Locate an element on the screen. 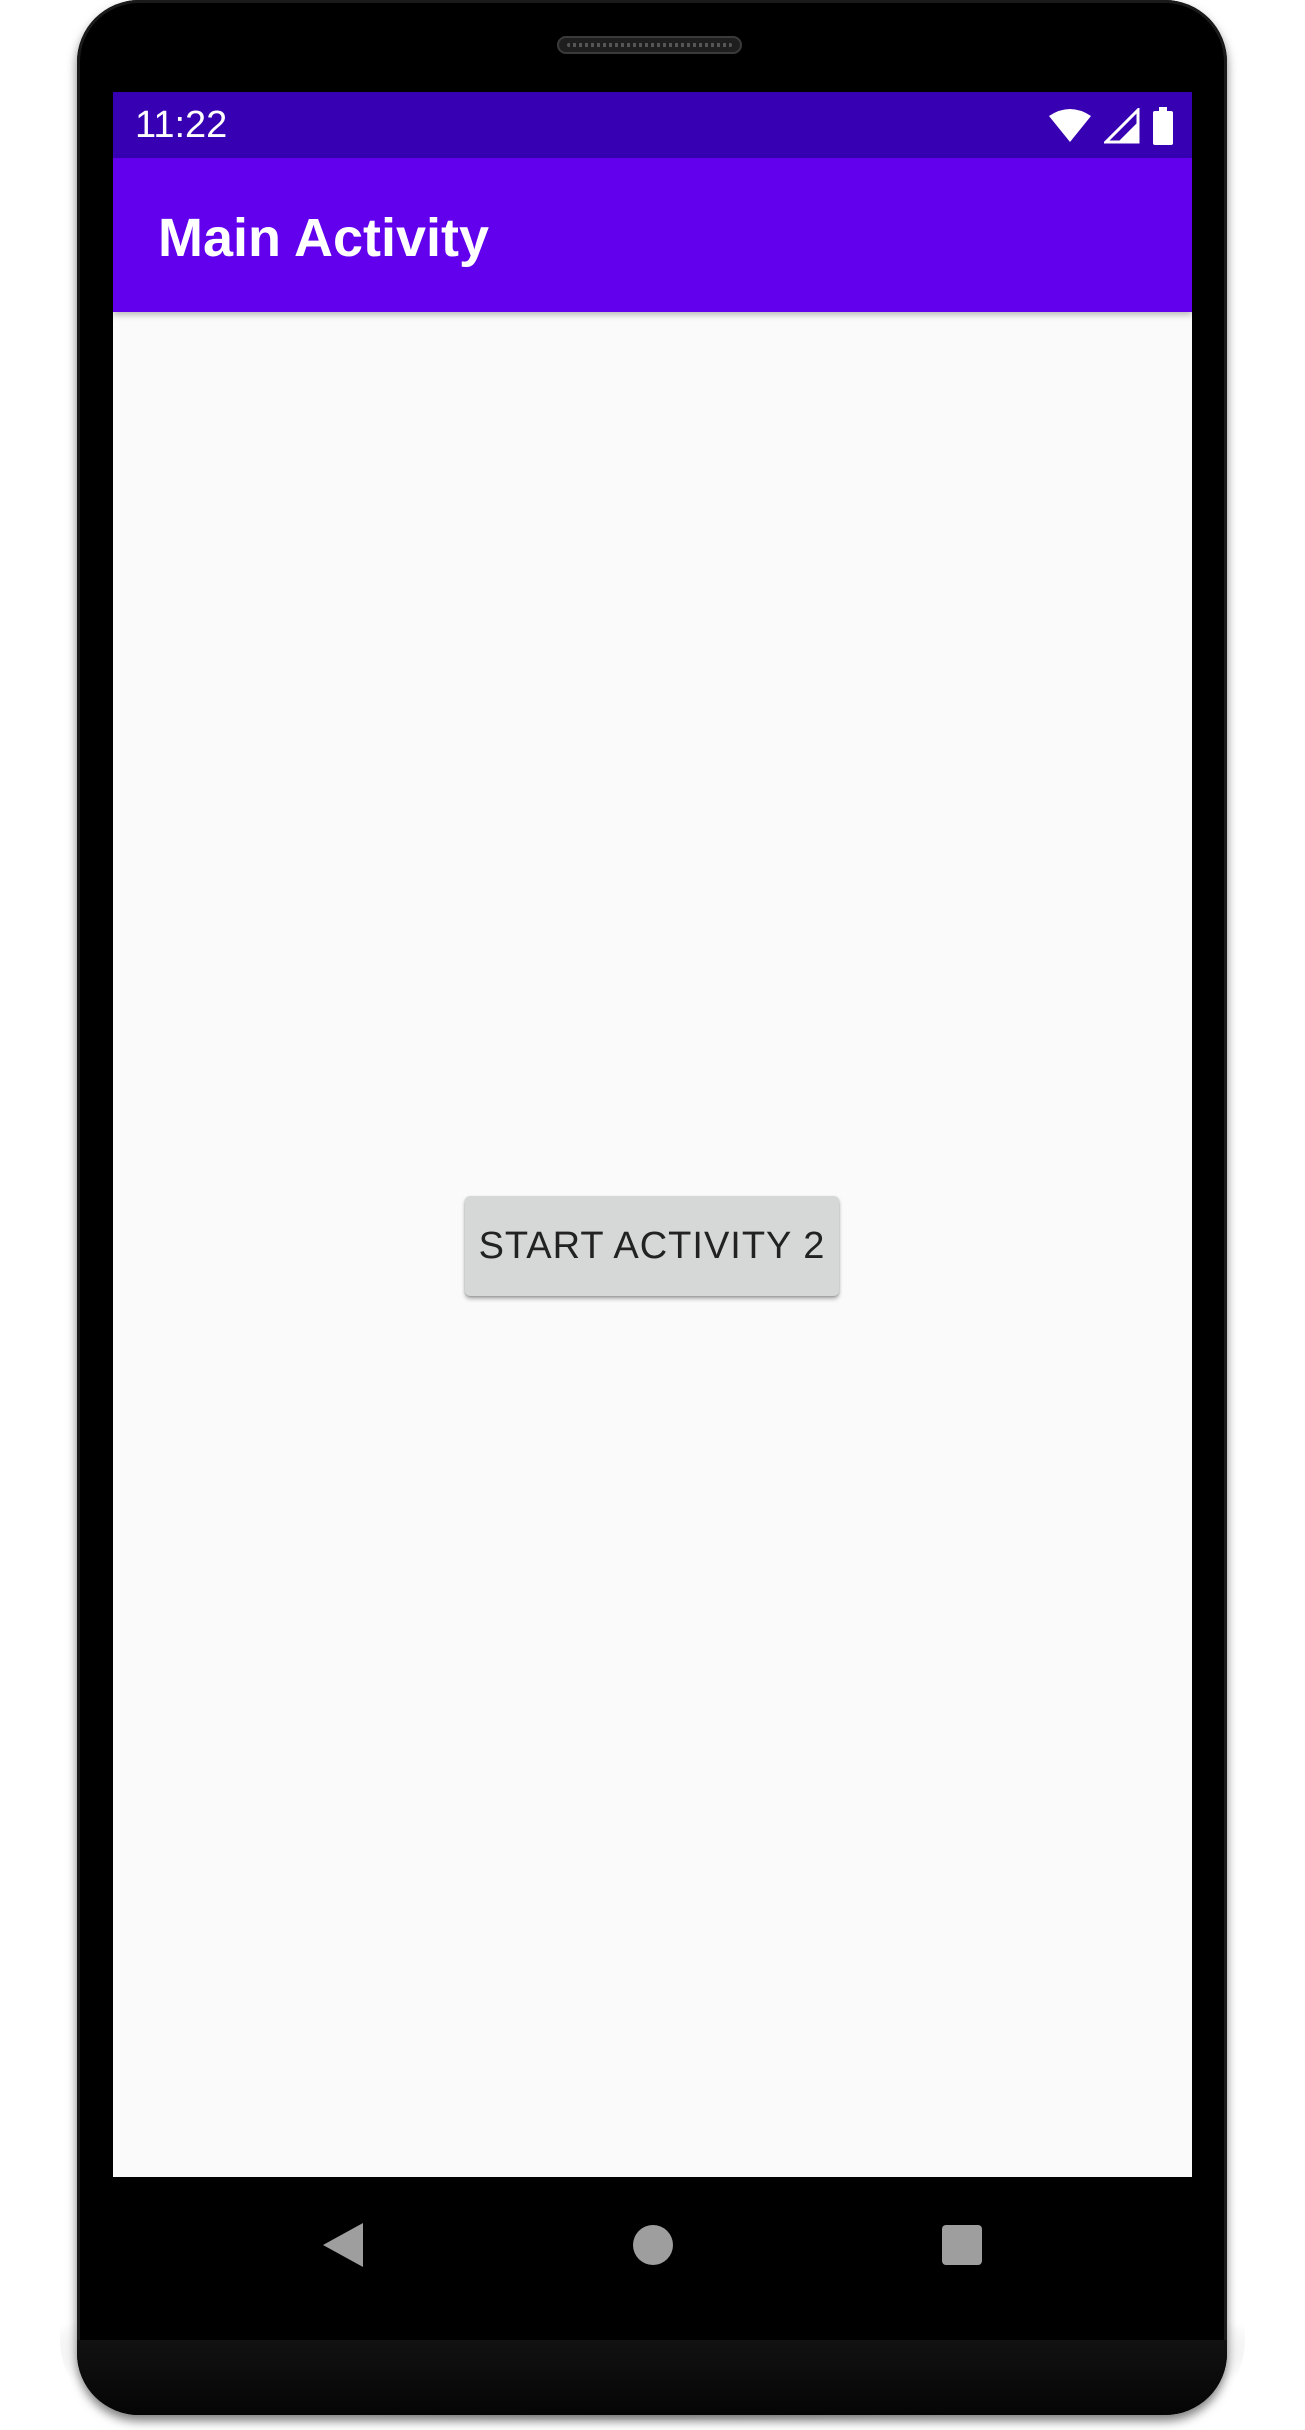 This screenshot has height=2430, width=1305. status-icons is located at coordinates (1111, 126).